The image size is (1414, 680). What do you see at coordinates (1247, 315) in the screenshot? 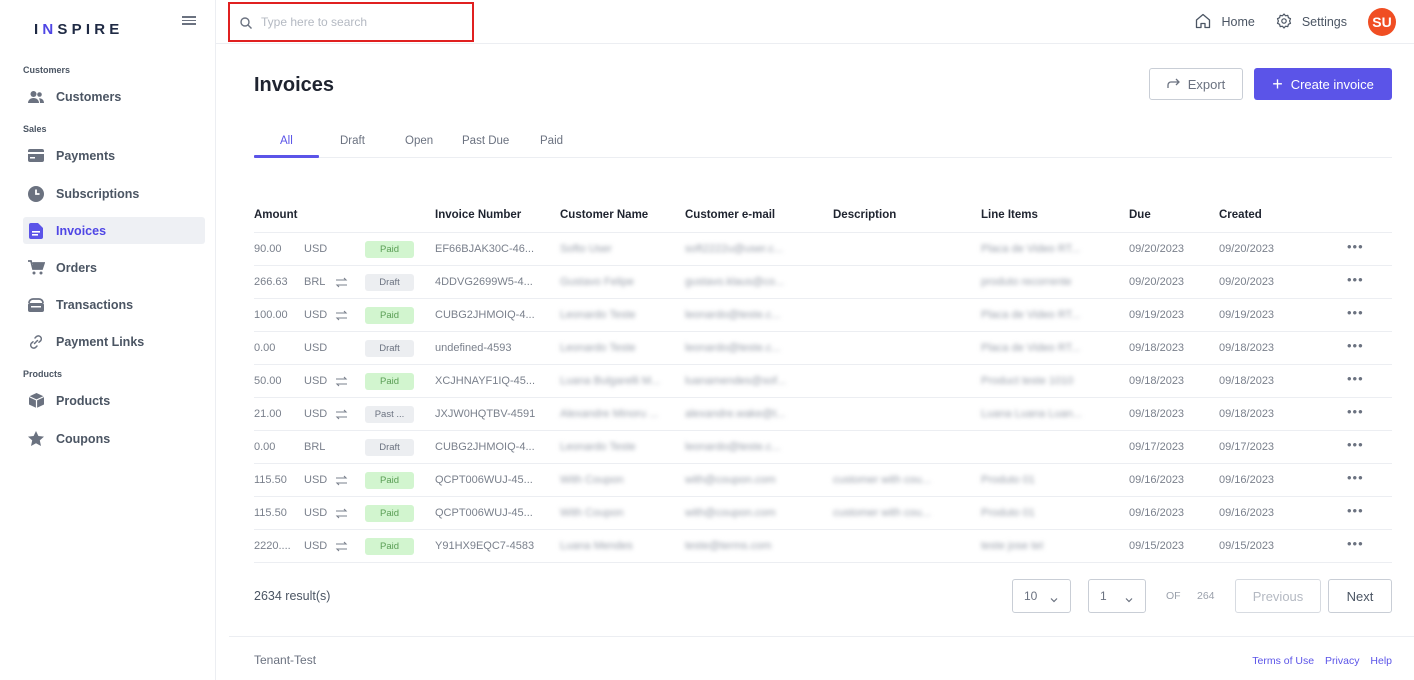
I see `created-cell: 09/19/2023` at bounding box center [1247, 315].